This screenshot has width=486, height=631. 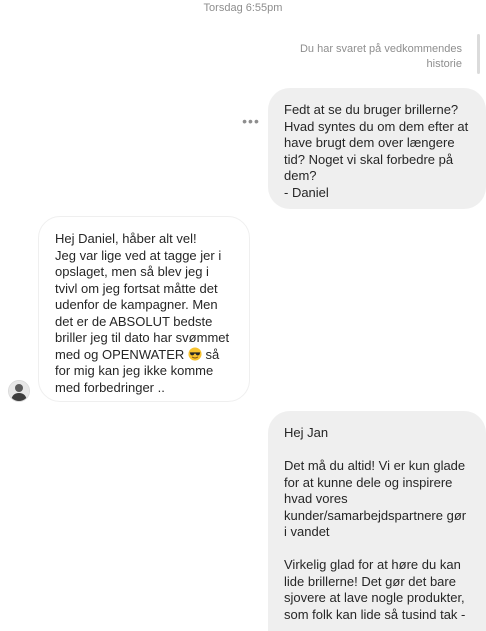 I want to click on message-timestamp: Torsdag 6:55pm, so click(x=243, y=8).